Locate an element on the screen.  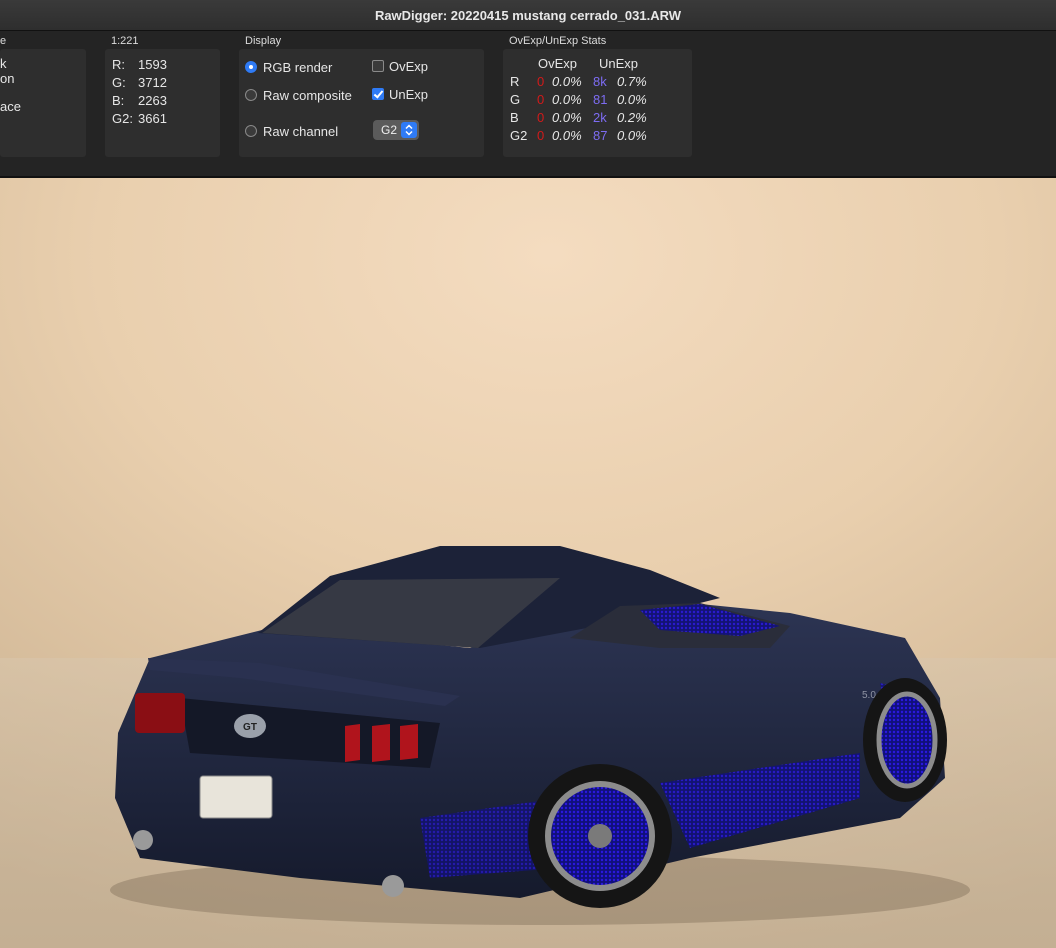
left-panel: k on ace is located at coordinates (43, 103).